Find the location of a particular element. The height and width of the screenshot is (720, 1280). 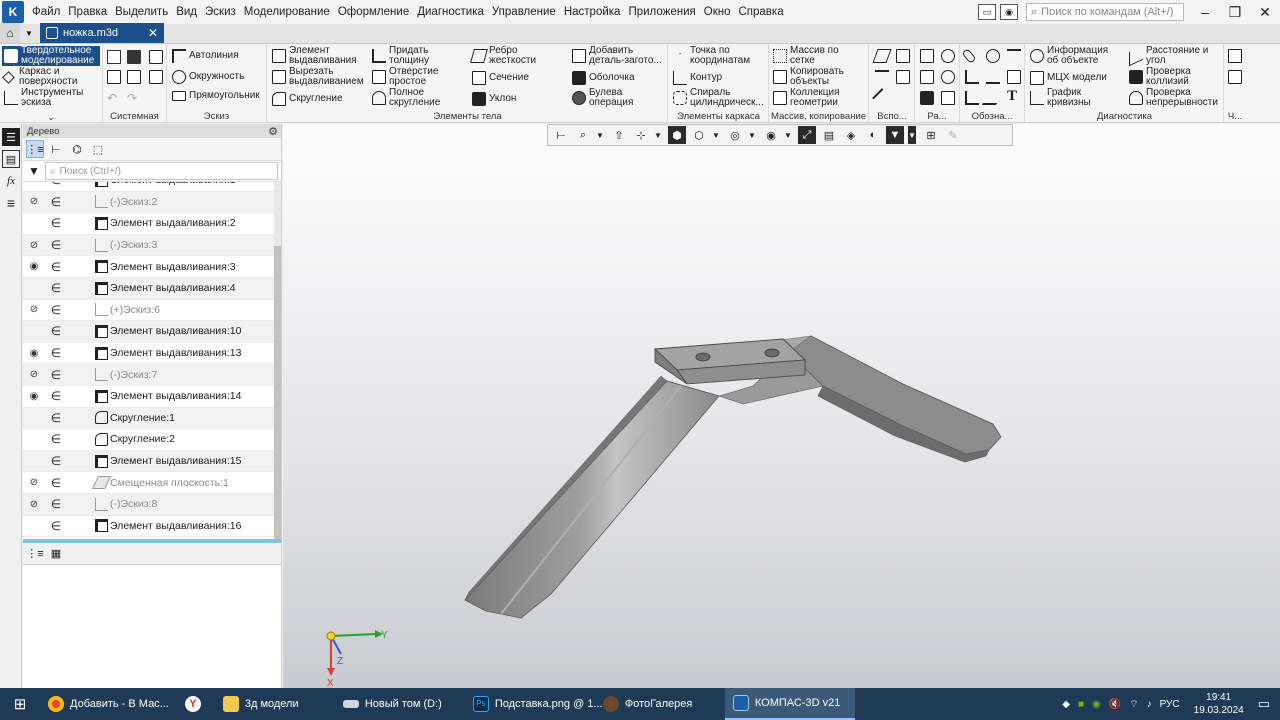

preview-icon is located at coordinates (134, 77).